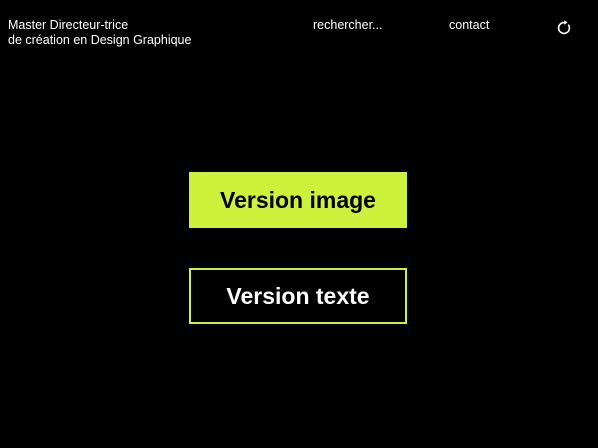  Describe the element at coordinates (298, 296) in the screenshot. I see `version-text-button: Version texte` at that location.